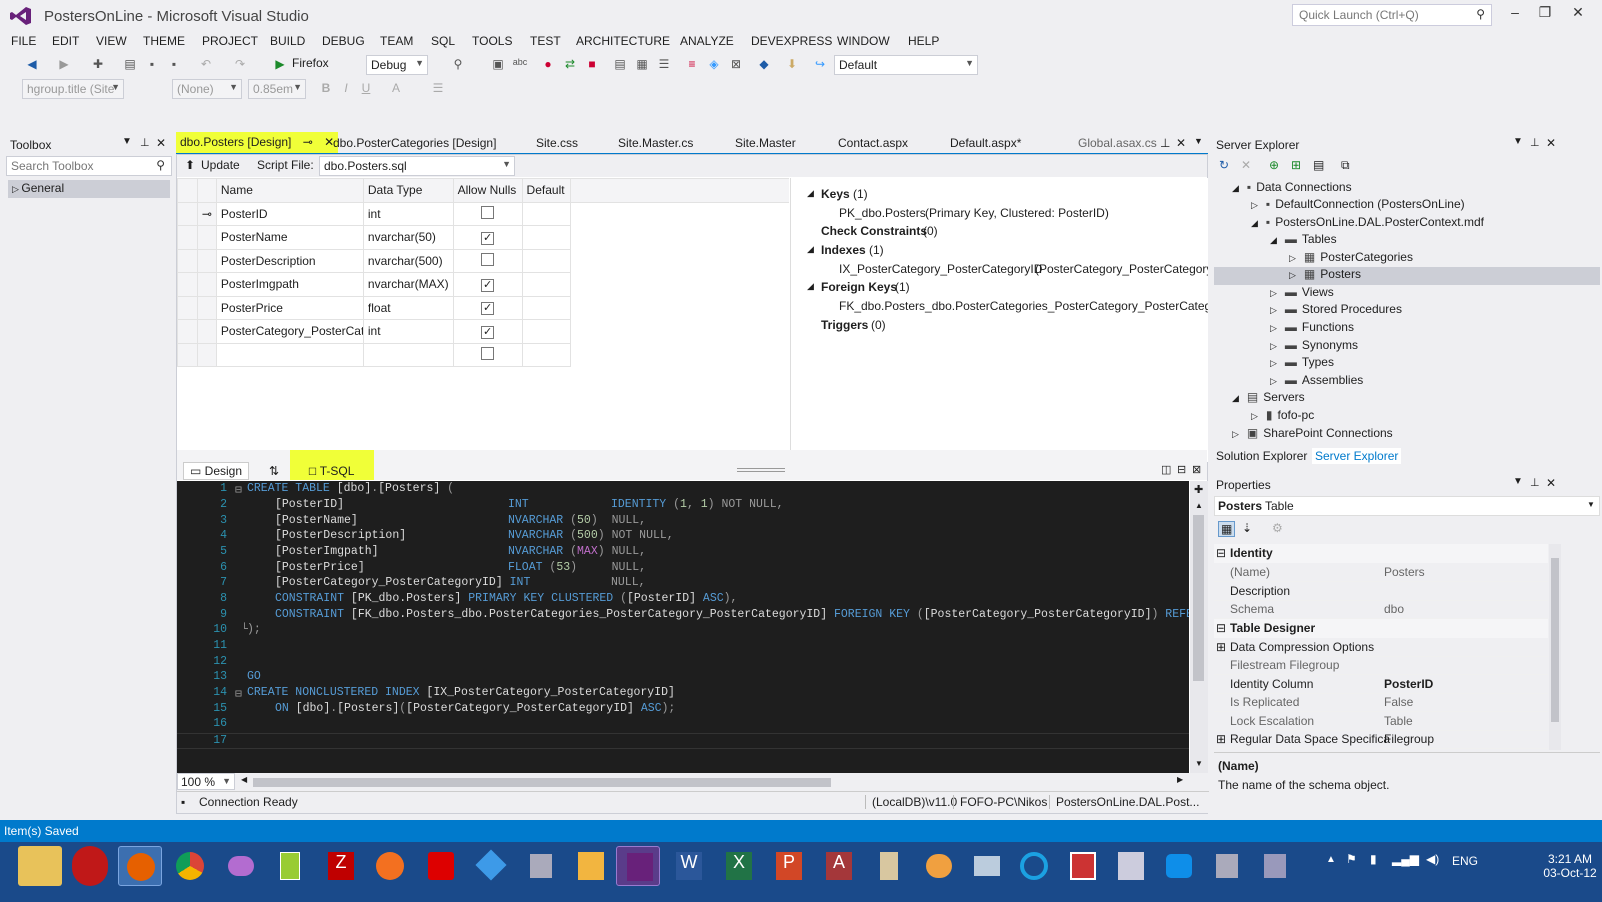 Image resolution: width=1602 pixels, height=902 pixels. Describe the element at coordinates (1312, 327) in the screenshot. I see `tree-node: ▷ ▬ Functions` at that location.